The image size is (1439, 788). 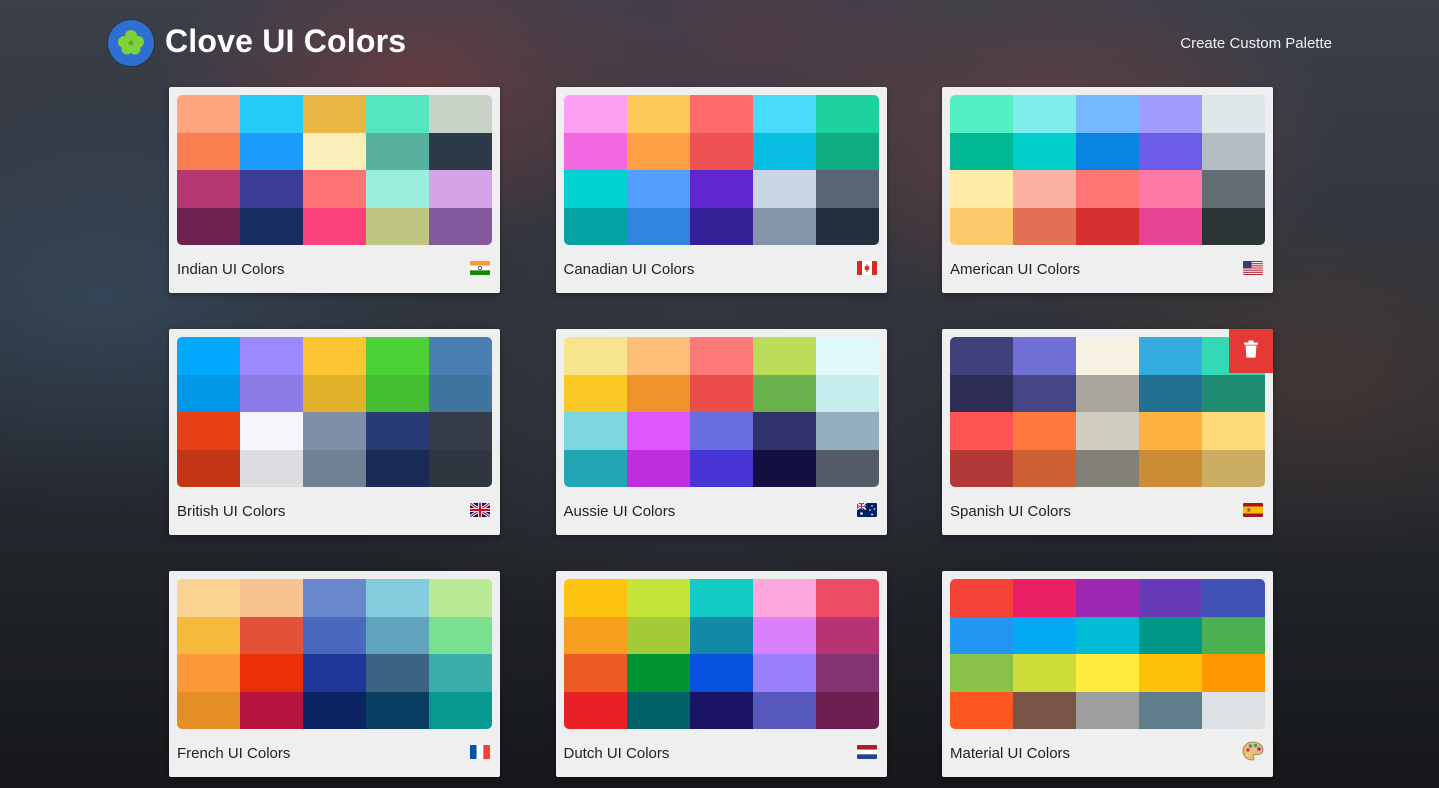 I want to click on palette-card: Spanish UI Colors, so click(x=1107, y=432).